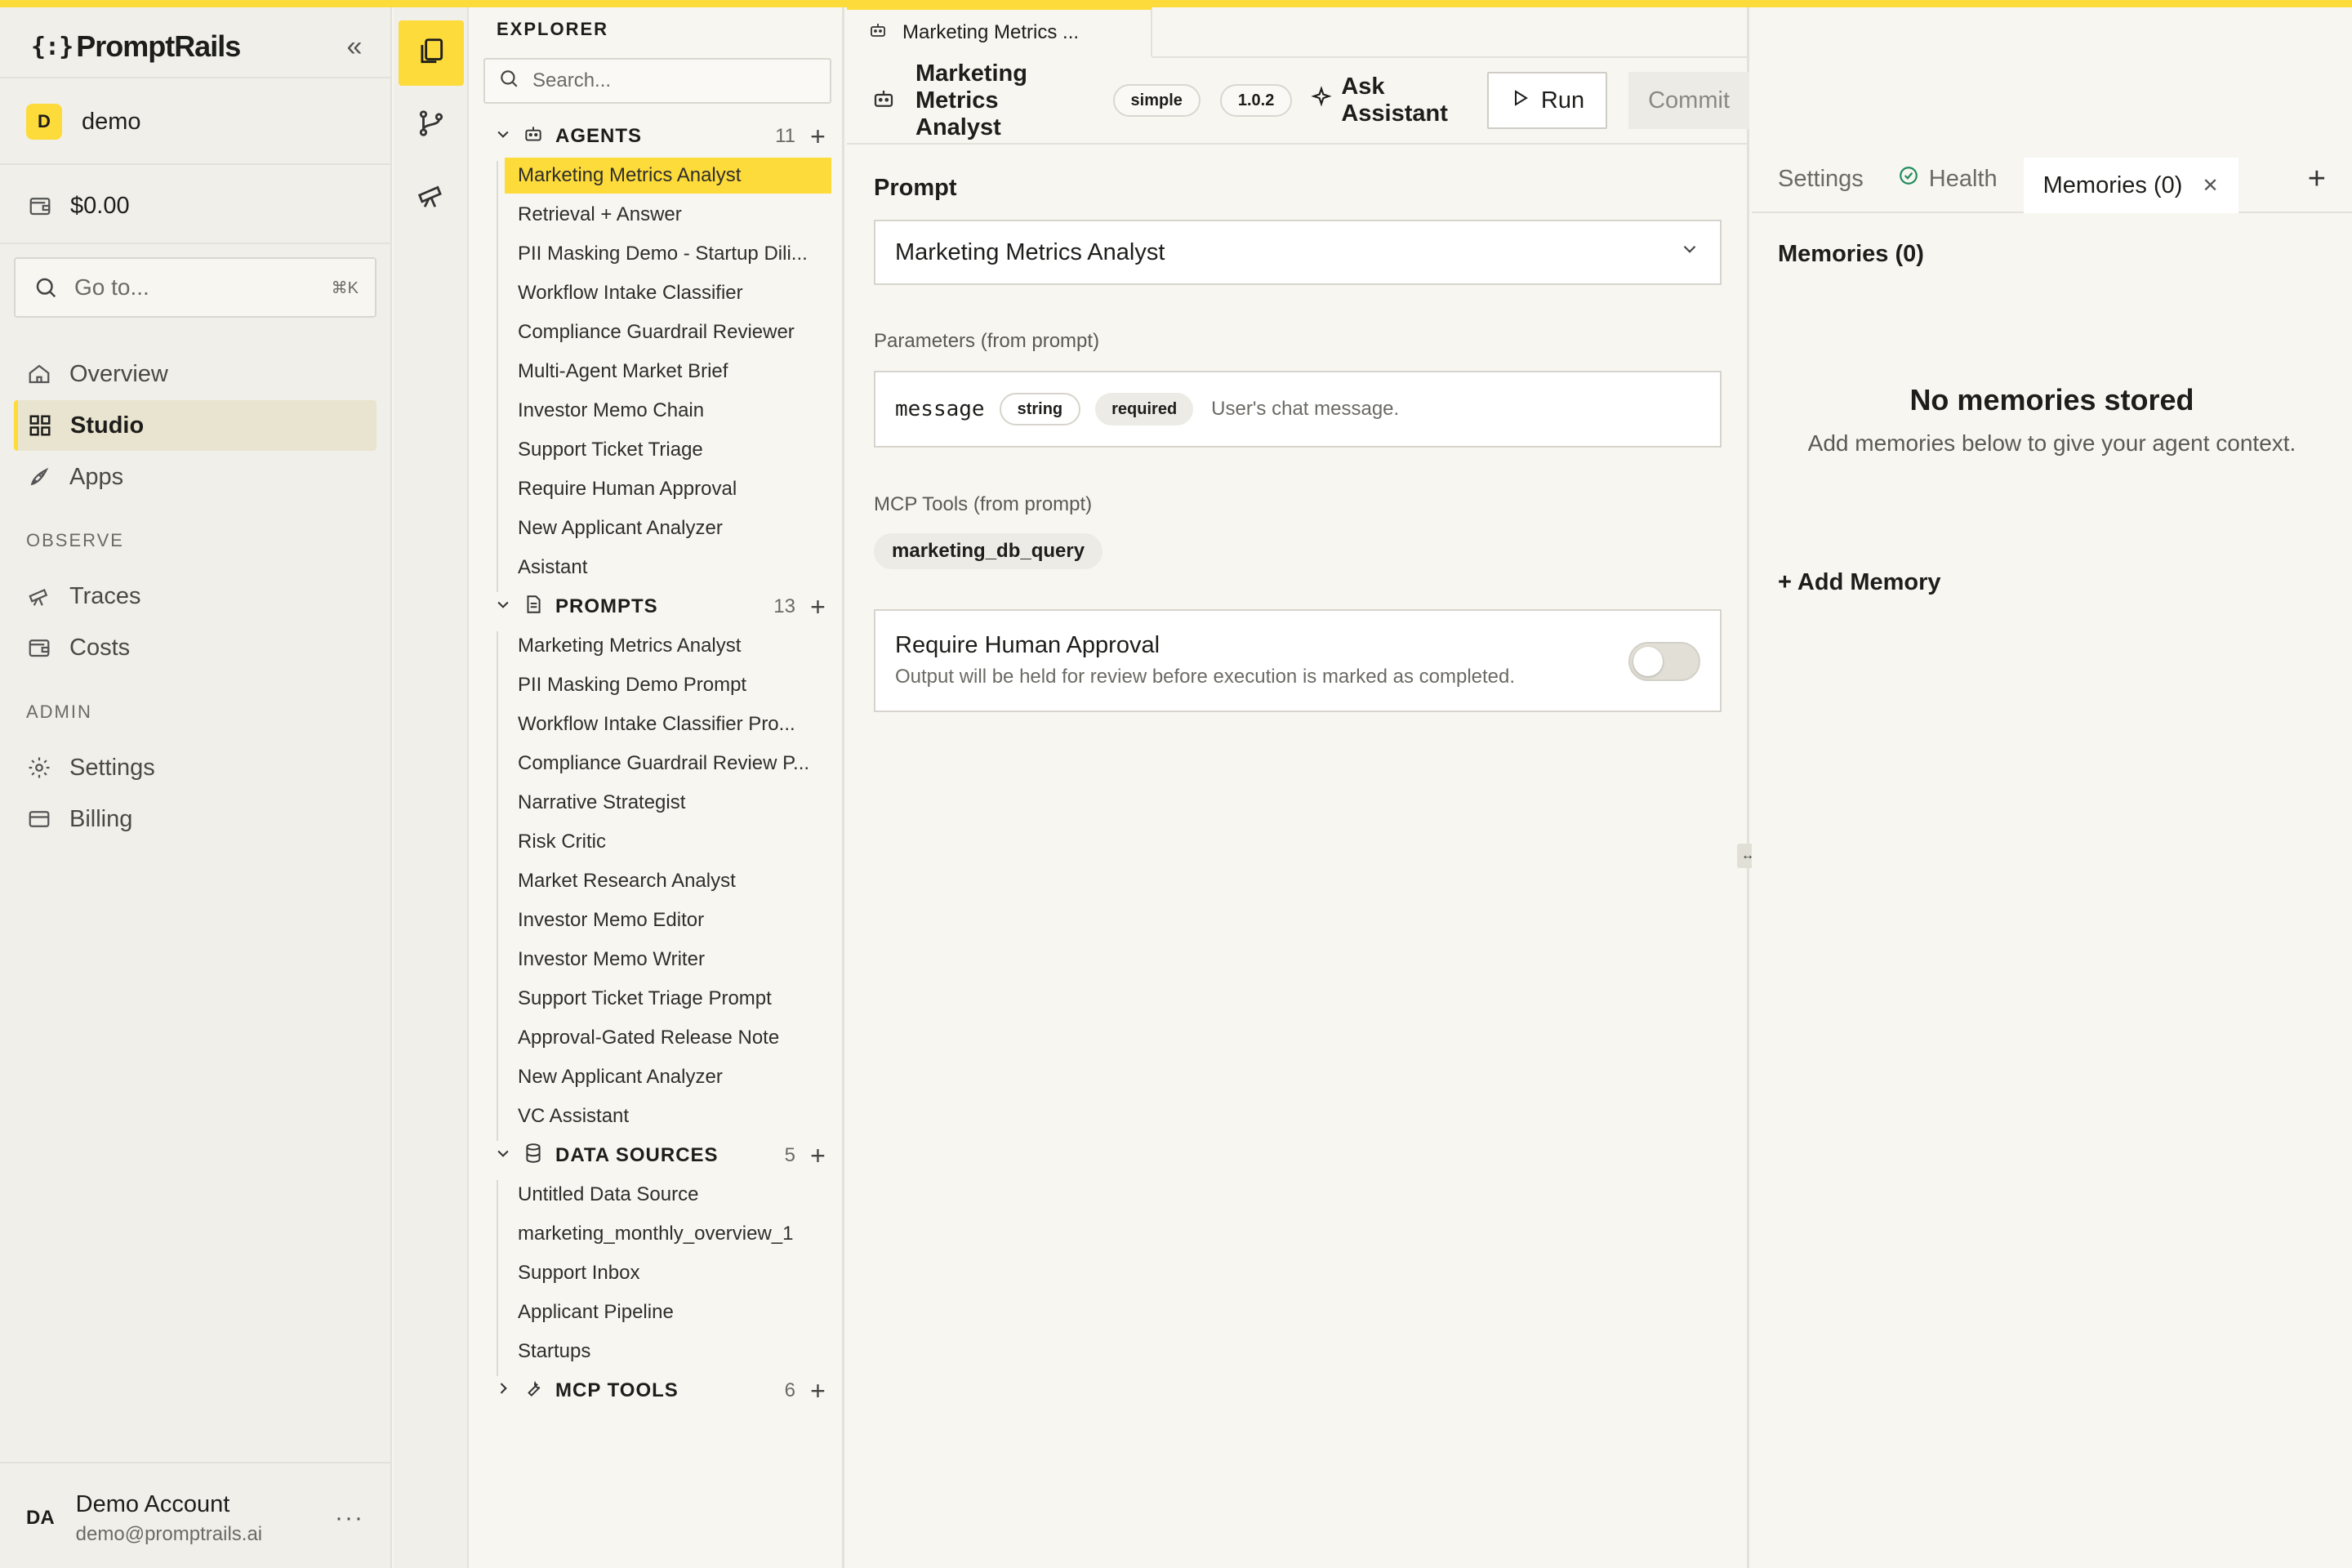 The height and width of the screenshot is (1568, 2352). Describe the element at coordinates (1957, 179) in the screenshot. I see `tab-health: Health` at that location.